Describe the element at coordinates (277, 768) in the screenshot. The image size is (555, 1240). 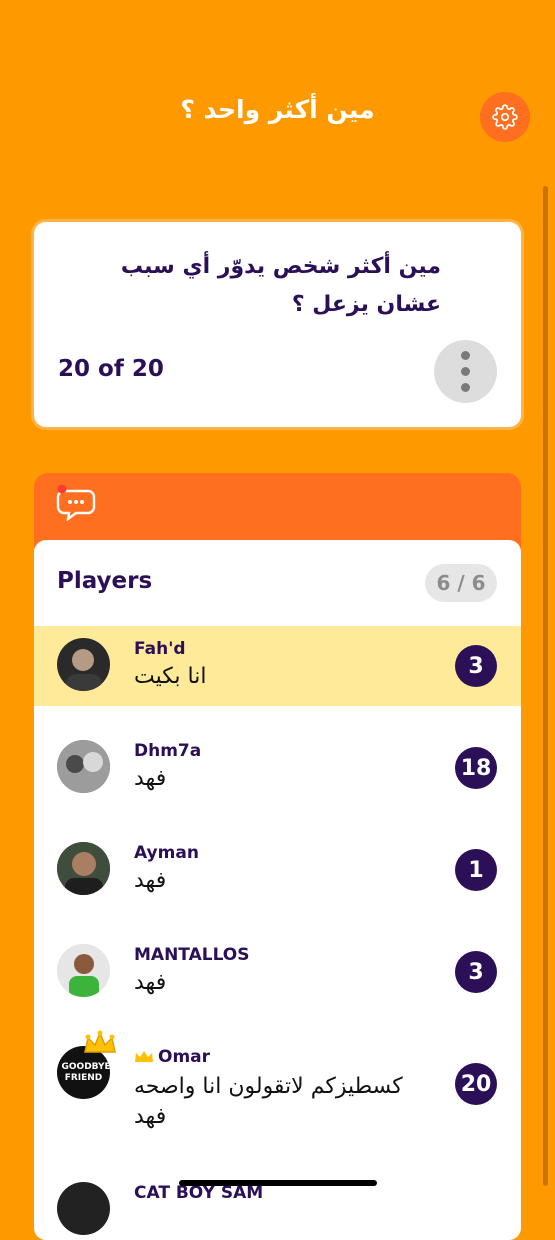
I see `player-row: Dhm7a فهد 18` at that location.